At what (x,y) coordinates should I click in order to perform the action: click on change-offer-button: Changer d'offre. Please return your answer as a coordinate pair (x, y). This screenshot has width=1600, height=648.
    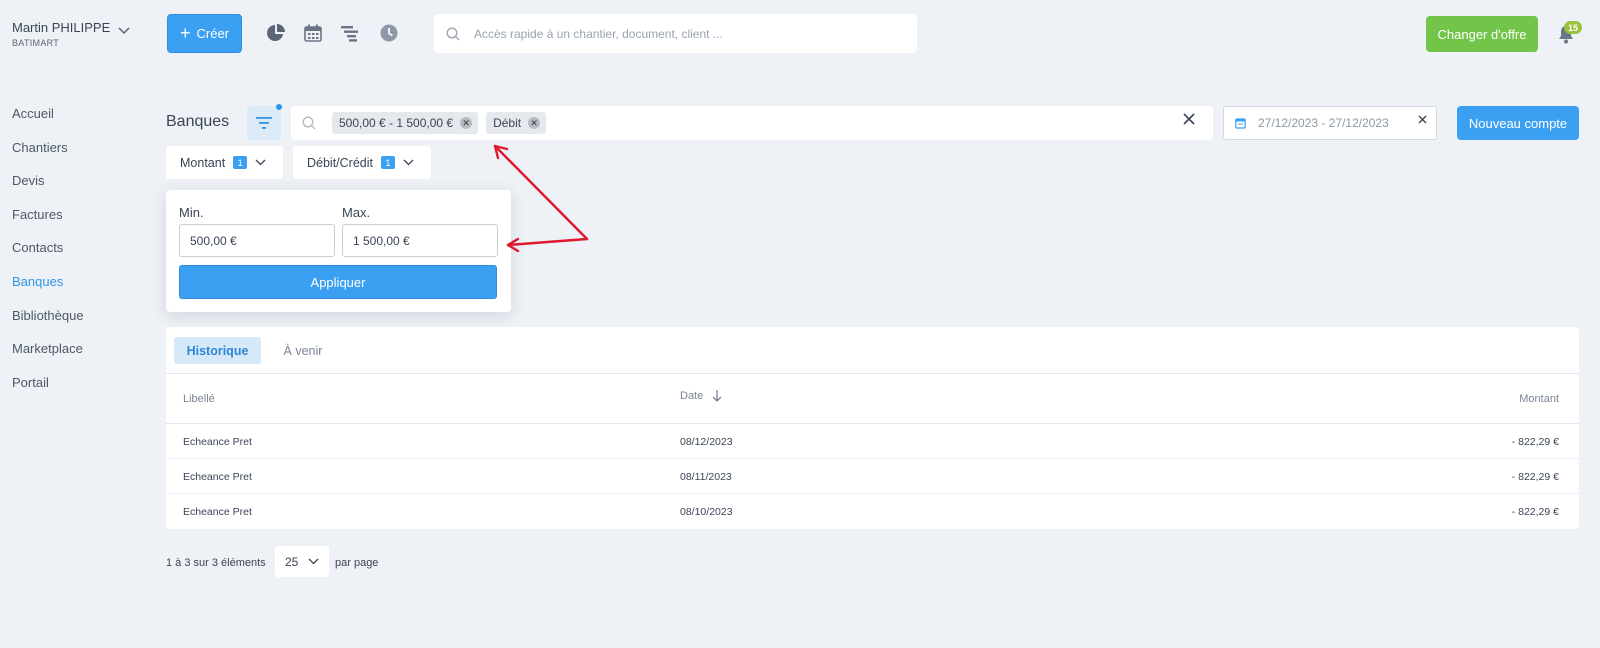
    Looking at the image, I should click on (1482, 34).